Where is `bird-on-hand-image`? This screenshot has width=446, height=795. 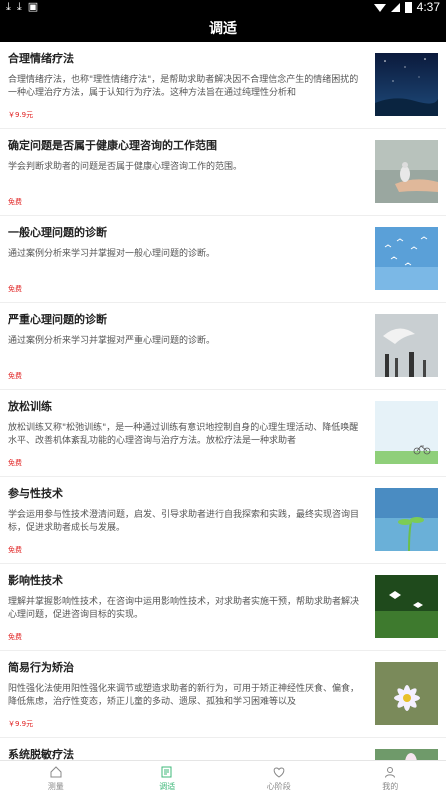
bird-on-hand-image is located at coordinates (406, 171).